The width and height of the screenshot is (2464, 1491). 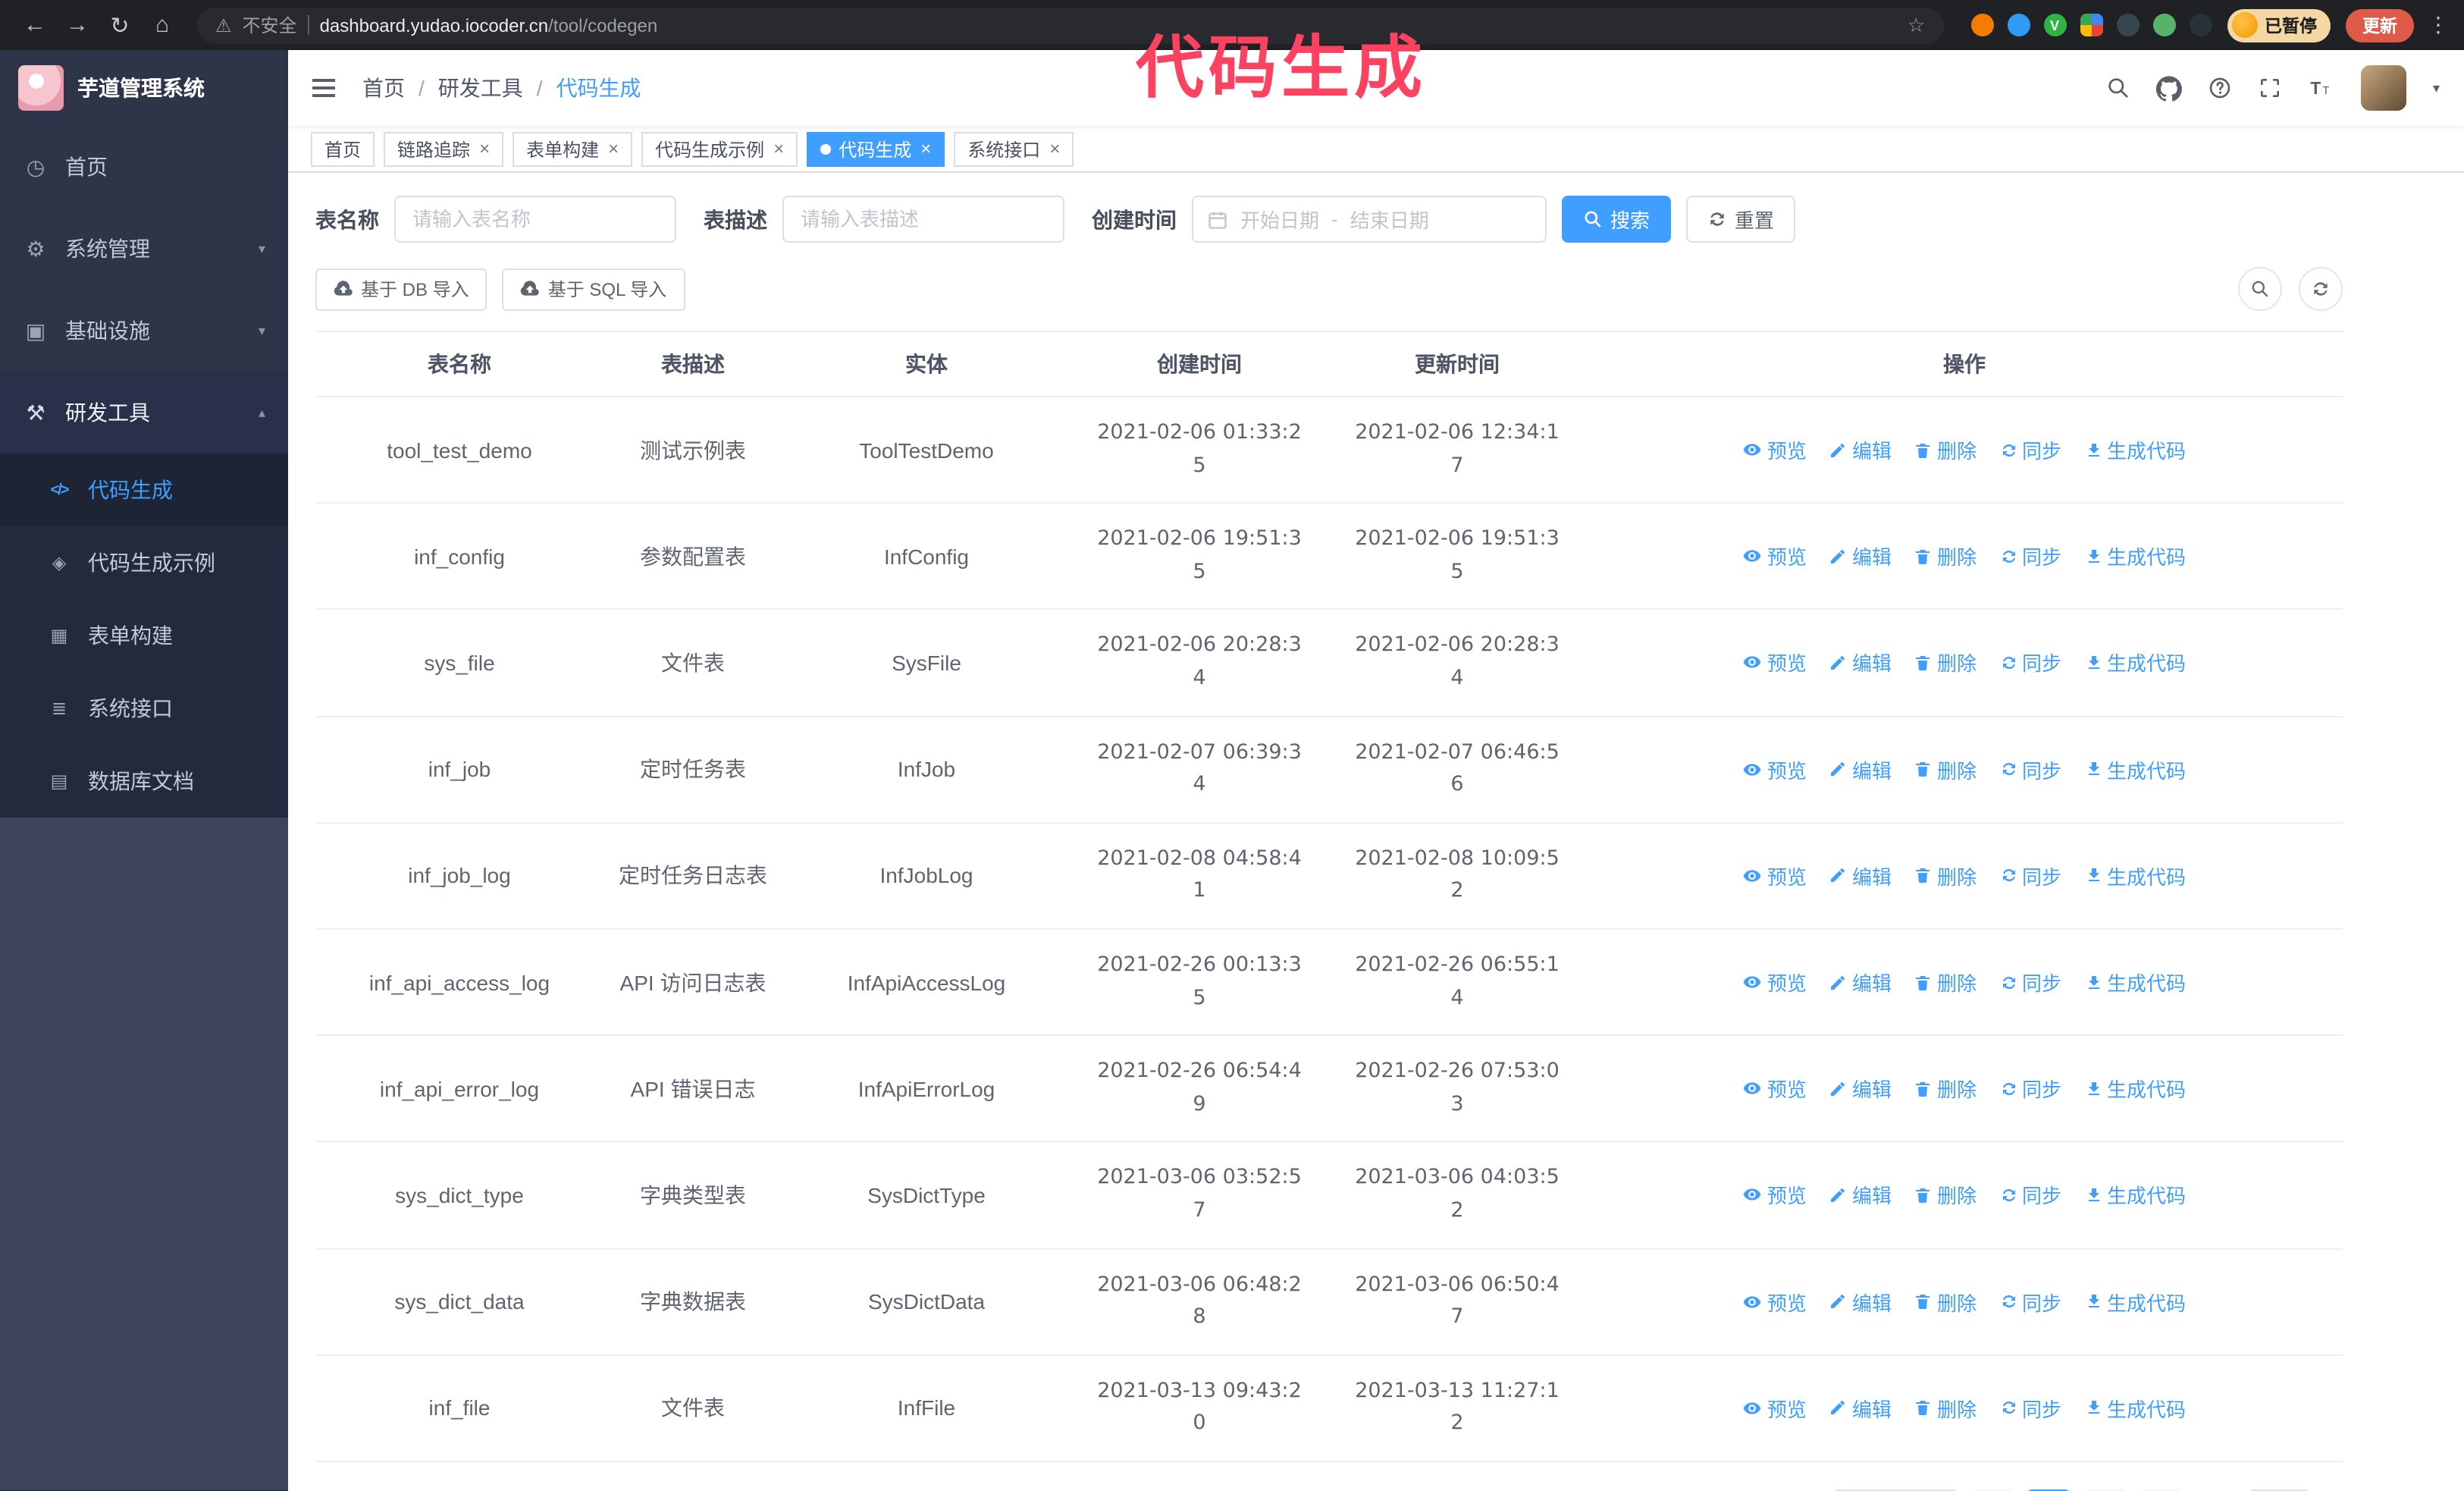 I want to click on help-icon, so click(x=2221, y=88).